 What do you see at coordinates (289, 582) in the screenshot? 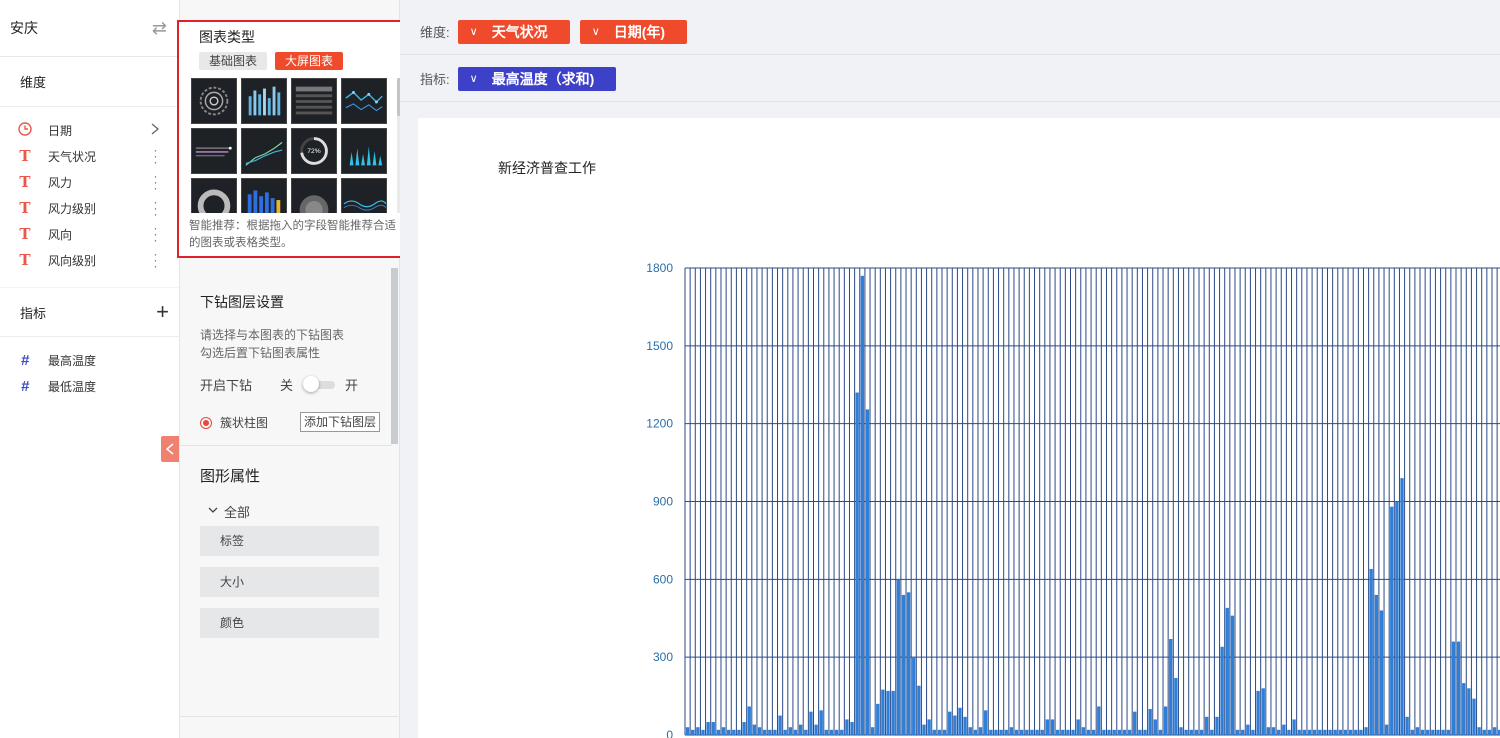
I see `property-size-slot: 大小` at bounding box center [289, 582].